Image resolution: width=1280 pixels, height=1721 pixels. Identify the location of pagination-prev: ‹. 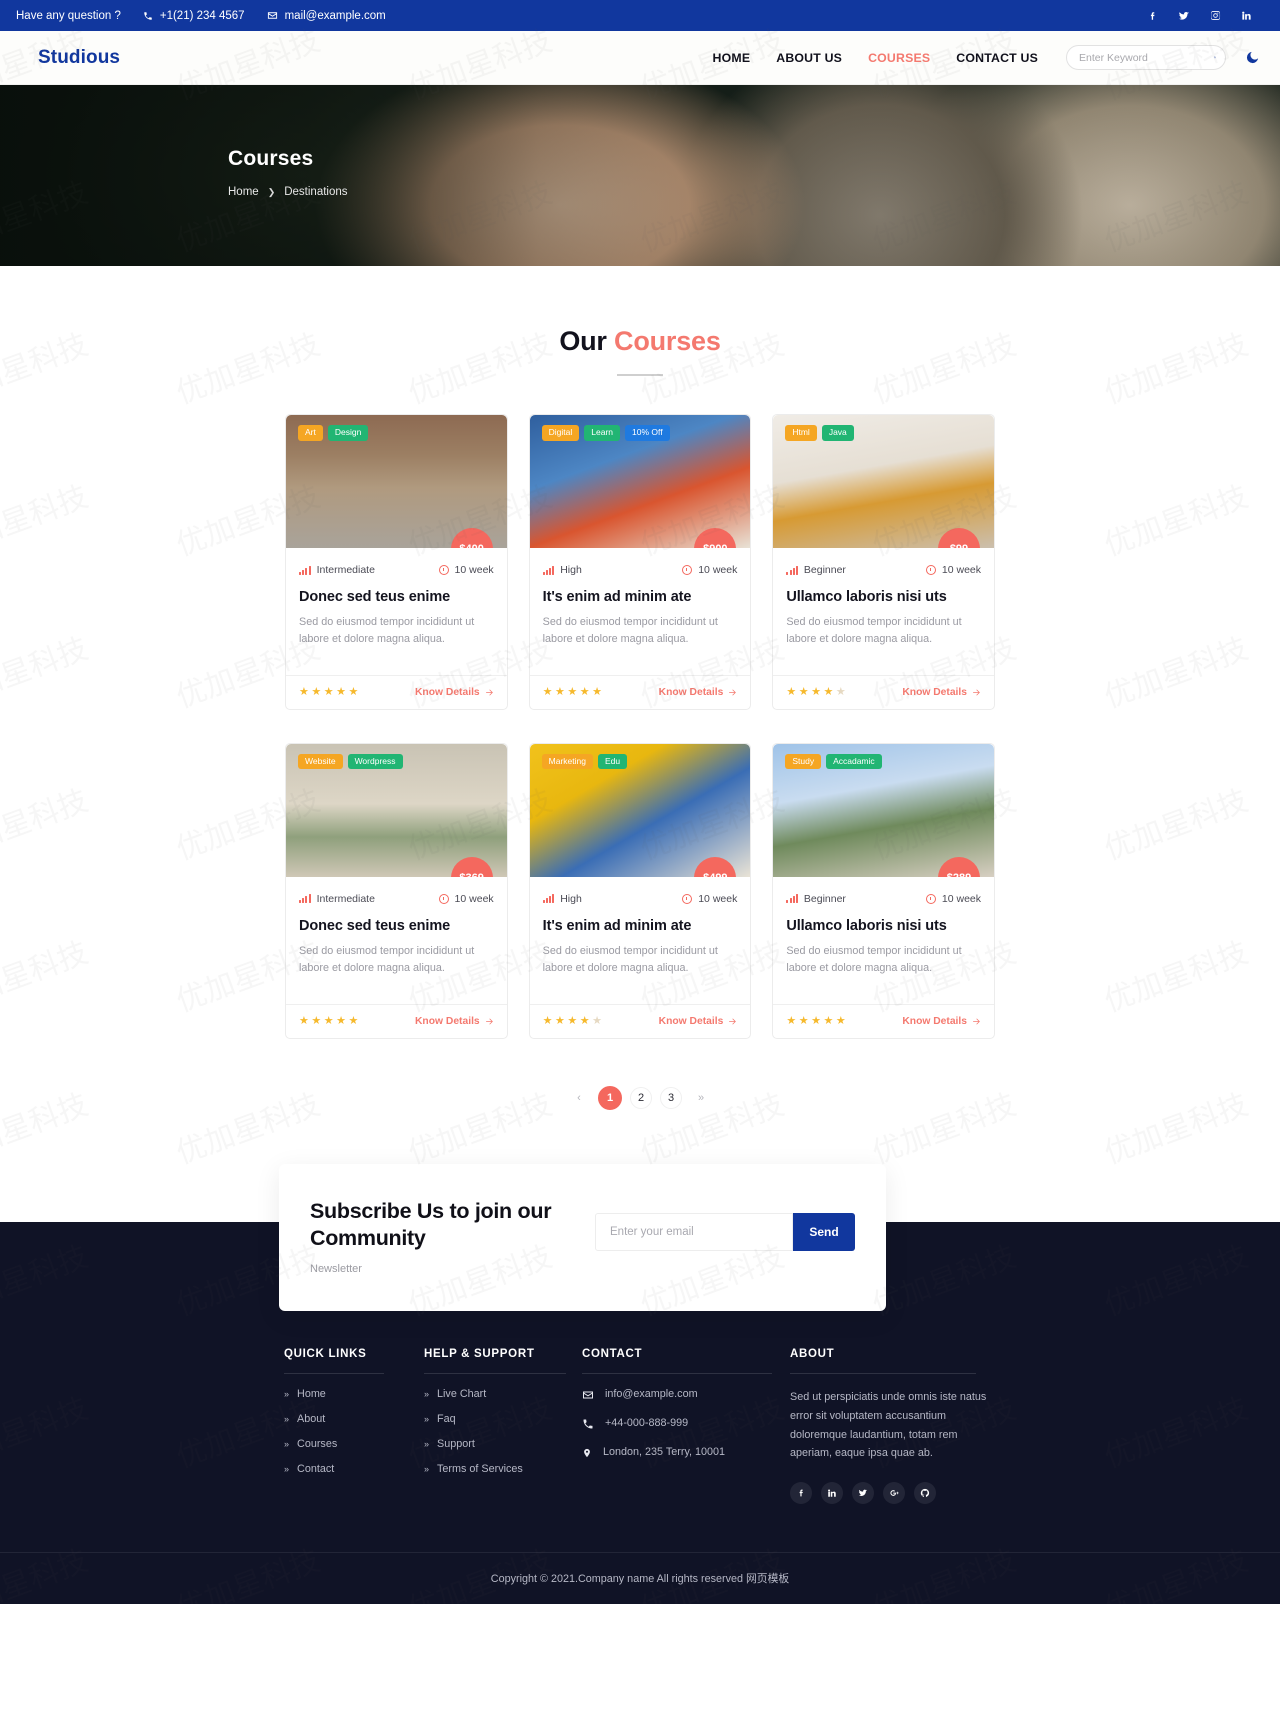
(579, 1097).